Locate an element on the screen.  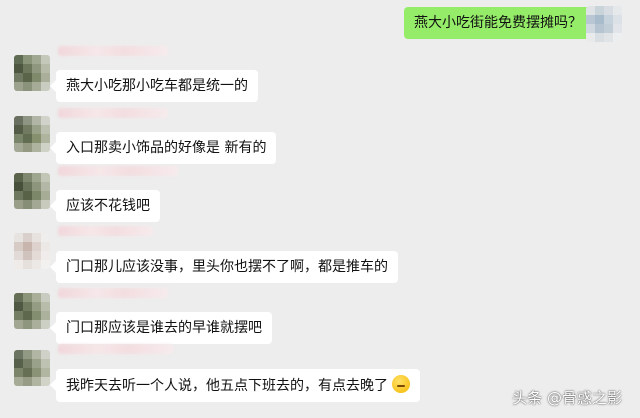
message-text: 我昨天去听一个人说，他五点下班去的，有点去晚了 is located at coordinates (227, 386).